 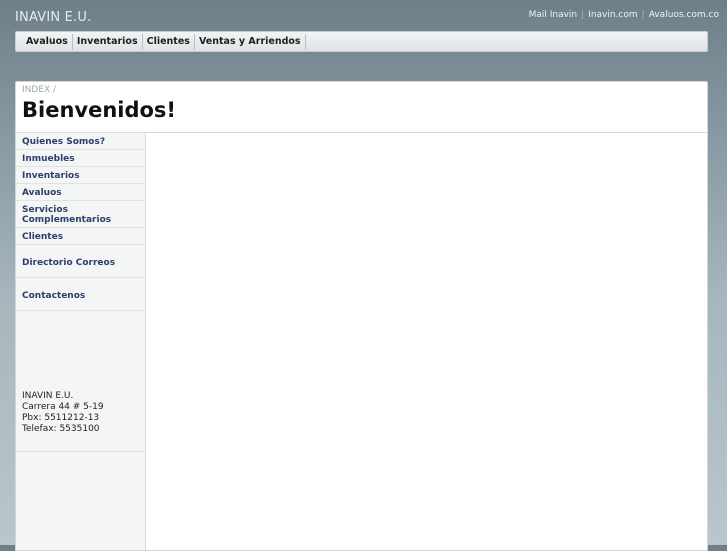 What do you see at coordinates (108, 41) in the screenshot?
I see `nav-inventarios: Inventarios` at bounding box center [108, 41].